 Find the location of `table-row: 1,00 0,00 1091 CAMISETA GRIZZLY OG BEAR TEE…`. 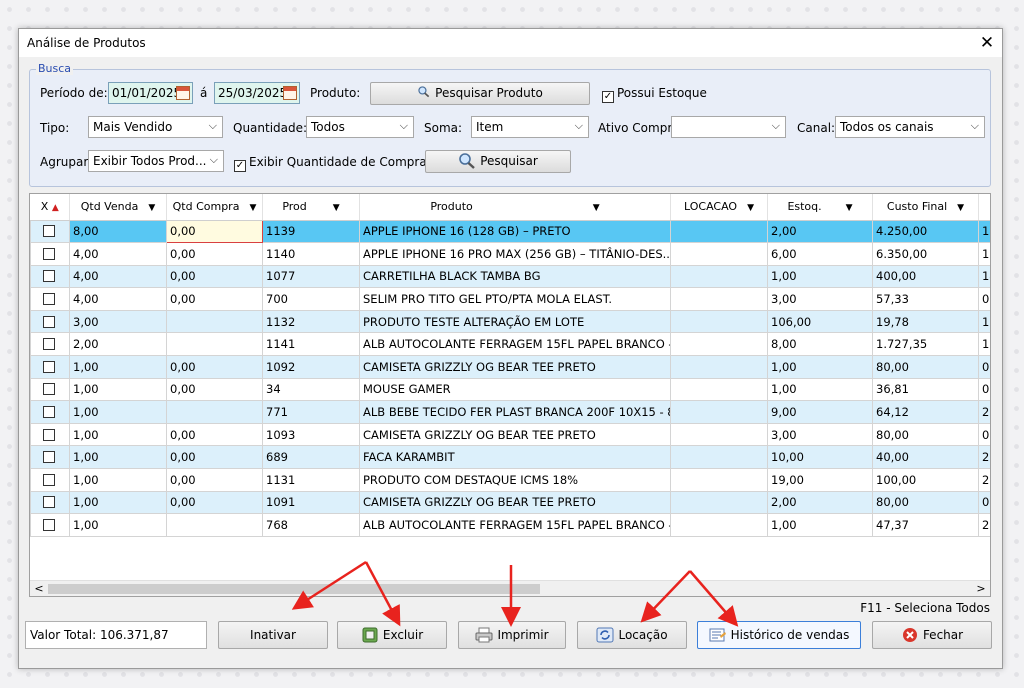

table-row: 1,00 0,00 1091 CAMISETA GRIZZLY OG BEAR TEE… is located at coordinates (510, 502).